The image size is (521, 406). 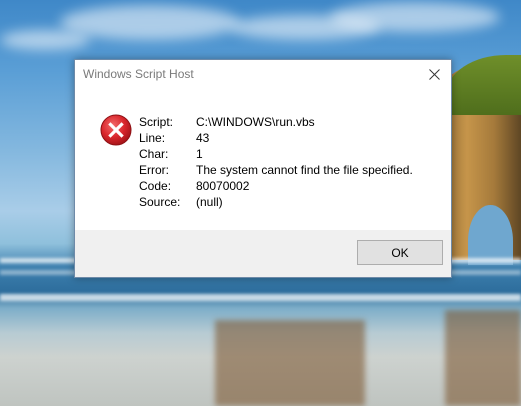 I want to click on close-icon, so click(x=434, y=74).